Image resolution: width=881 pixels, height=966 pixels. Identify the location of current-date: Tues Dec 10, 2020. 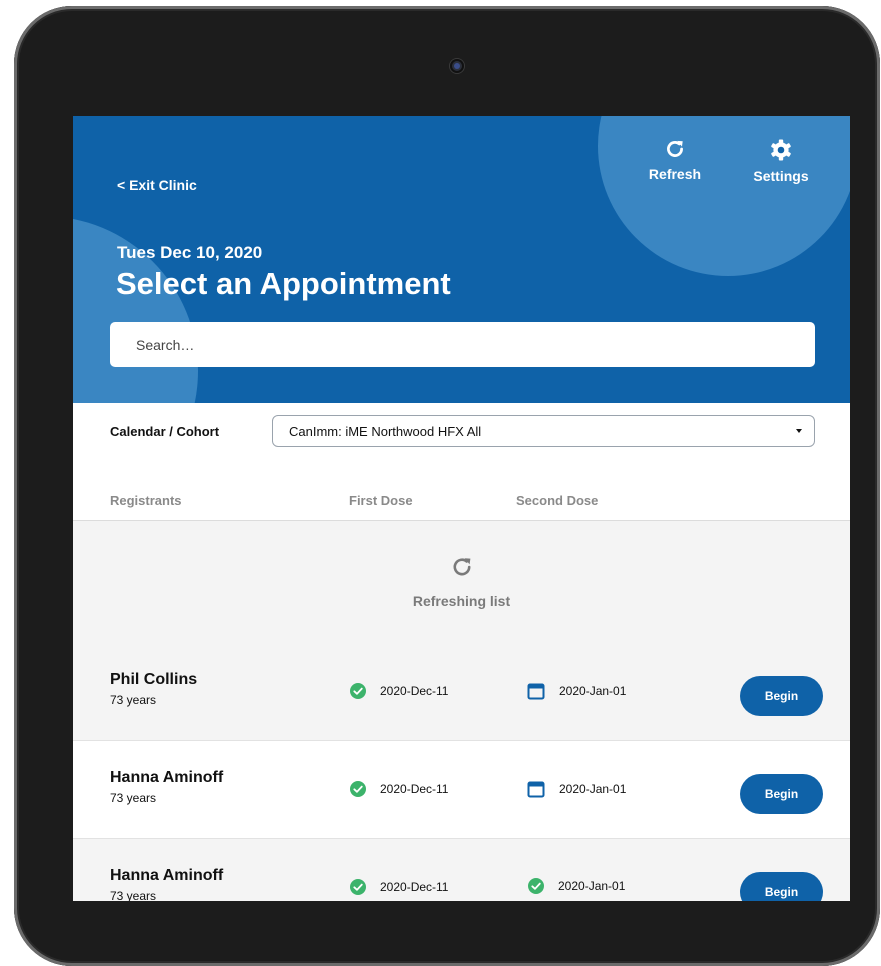
(190, 252).